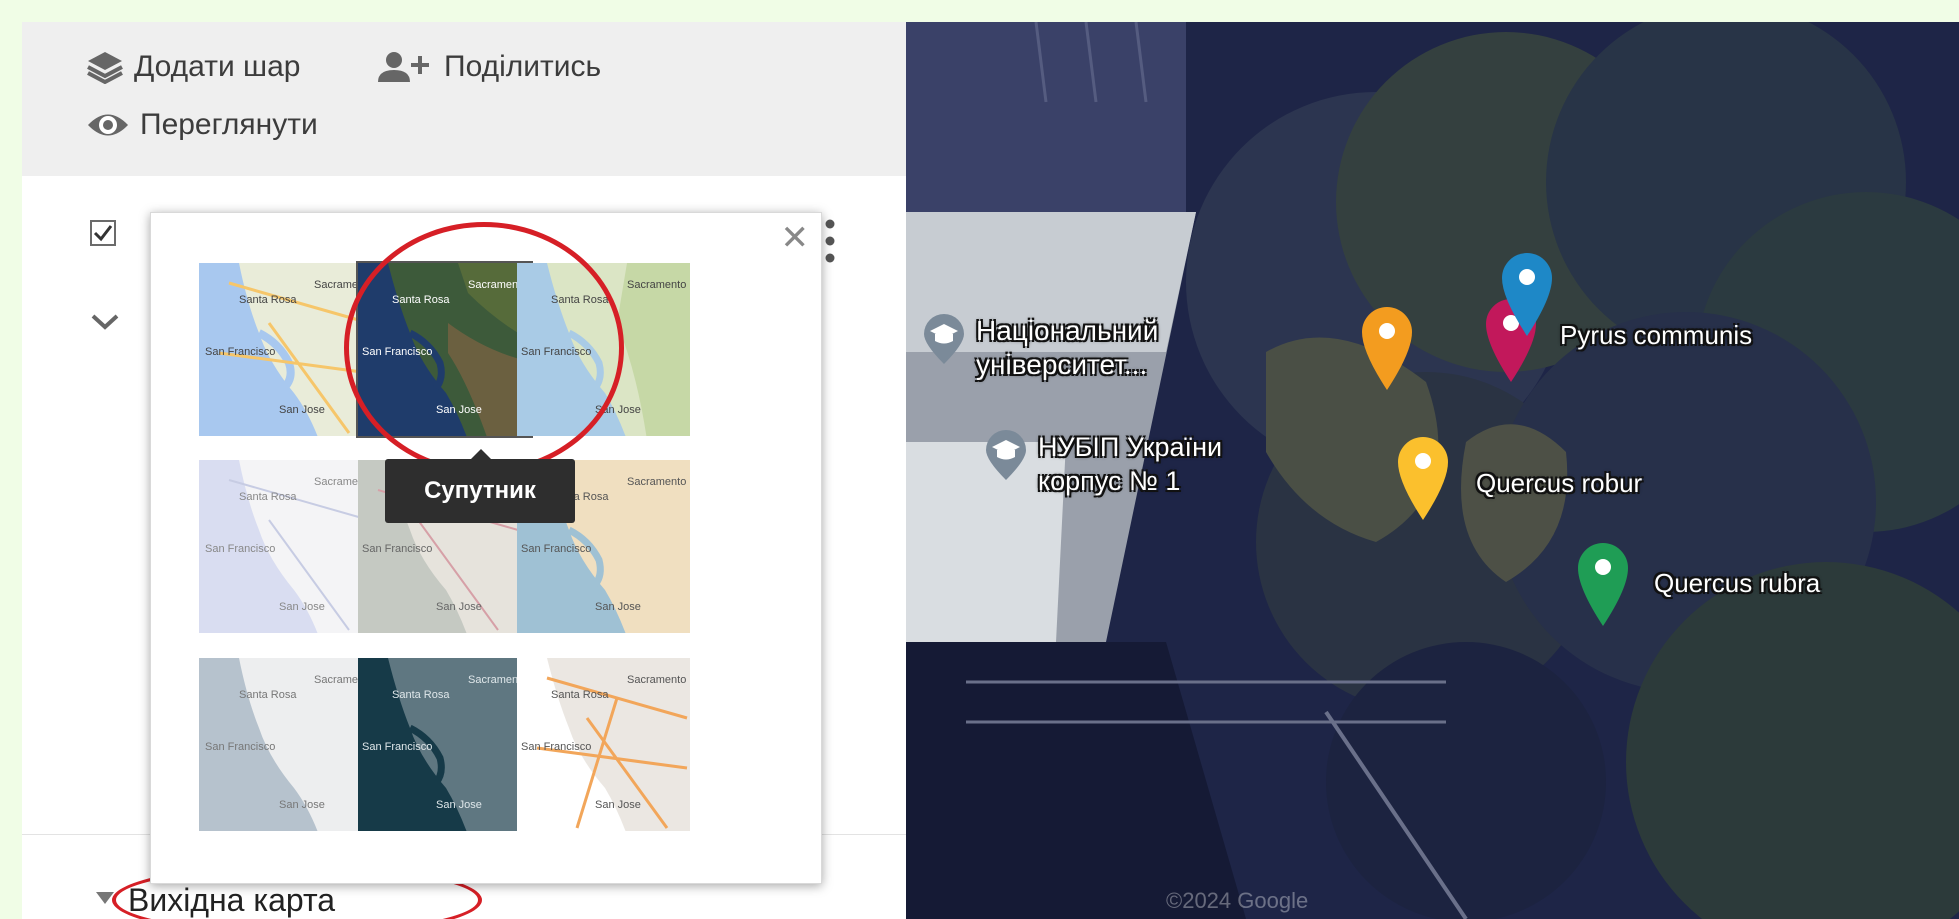 The width and height of the screenshot is (1959, 919). Describe the element at coordinates (1656, 335) in the screenshot. I see `pin-label-pyrus: Pyrus communis` at that location.